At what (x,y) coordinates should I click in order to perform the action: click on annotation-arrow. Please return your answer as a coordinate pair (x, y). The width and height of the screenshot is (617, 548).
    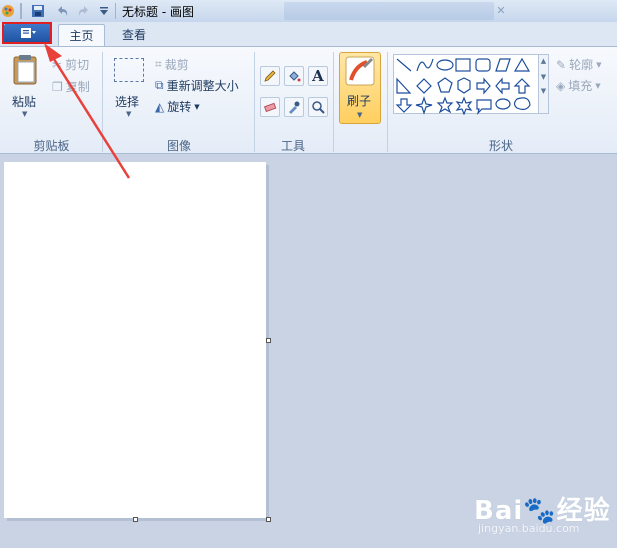
    Looking at the image, I should click on (87, 111).